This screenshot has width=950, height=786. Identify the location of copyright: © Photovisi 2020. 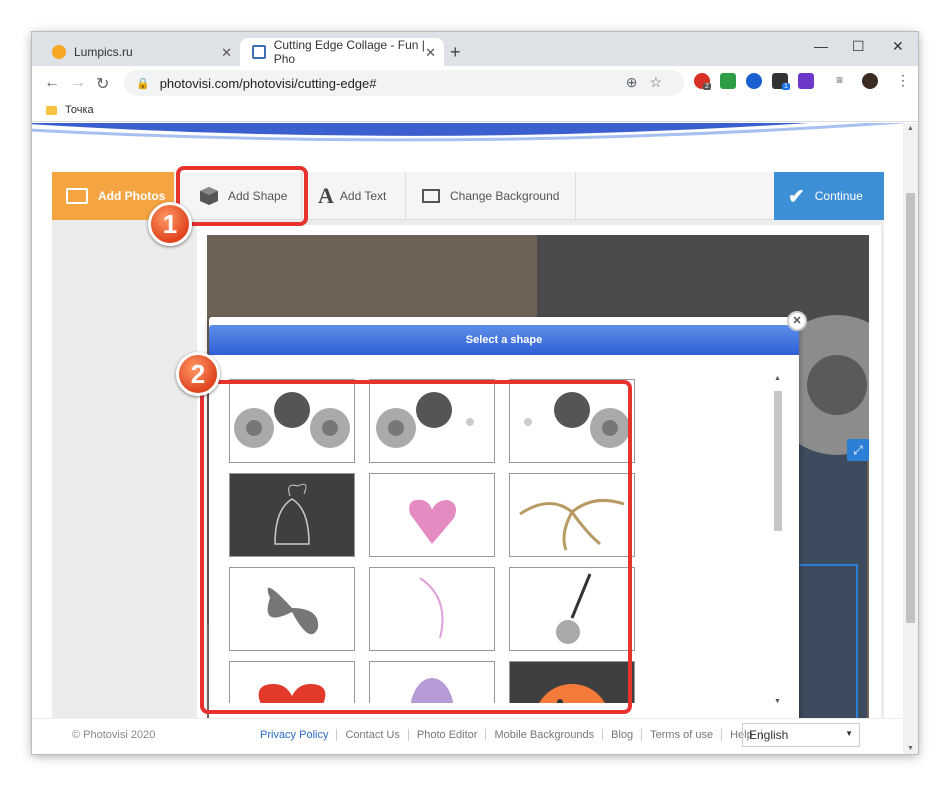
(114, 735).